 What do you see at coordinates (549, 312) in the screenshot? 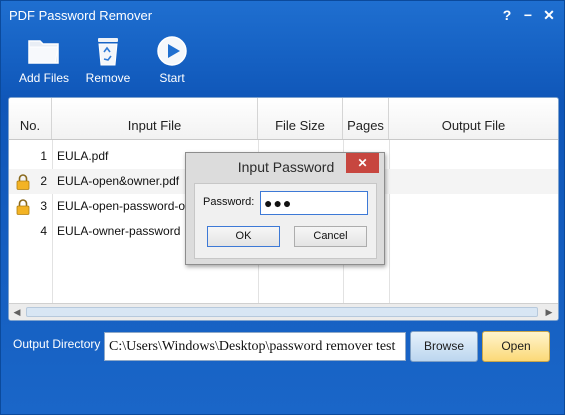
I see `scroll-right-icon: ▶` at bounding box center [549, 312].